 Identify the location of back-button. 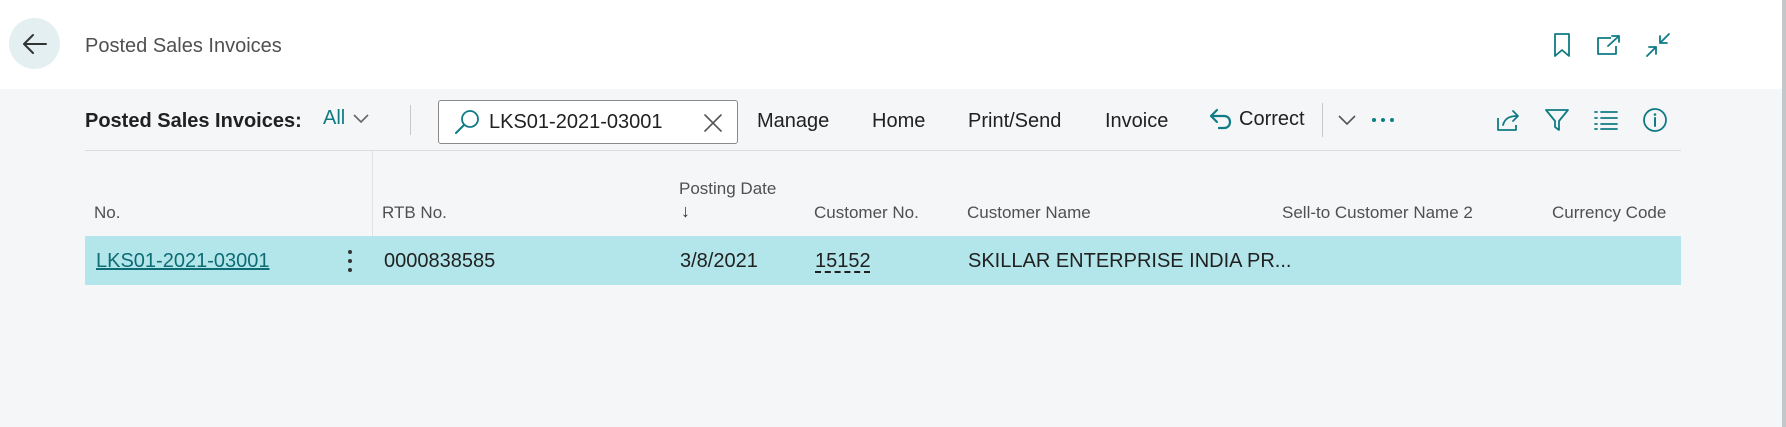
(34, 43).